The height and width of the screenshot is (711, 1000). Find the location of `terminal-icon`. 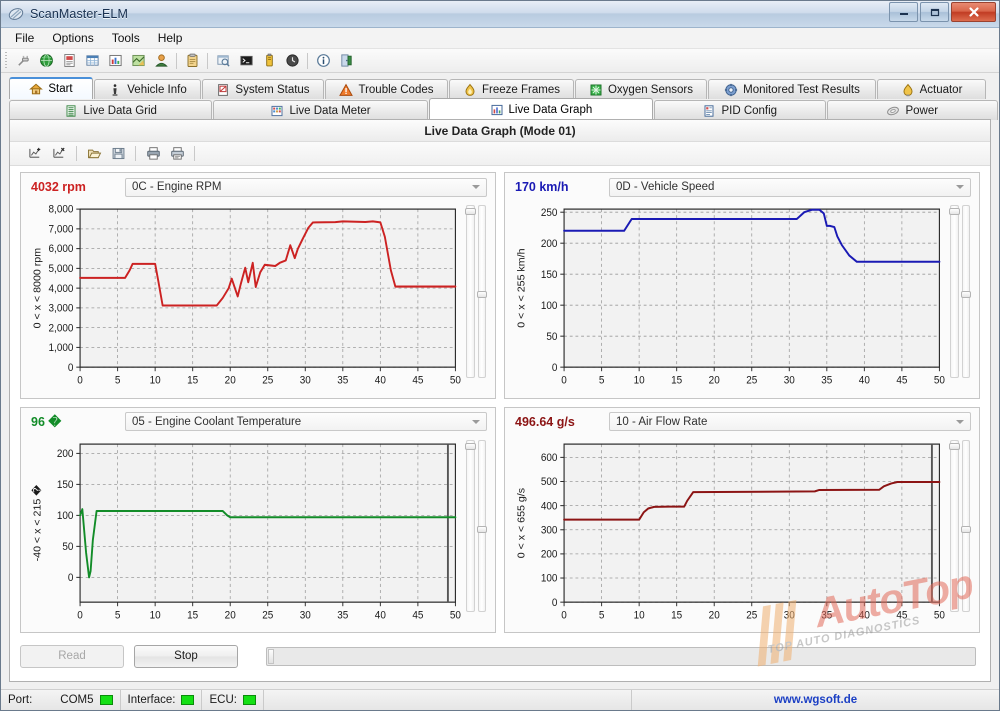

terminal-icon is located at coordinates (246, 60).